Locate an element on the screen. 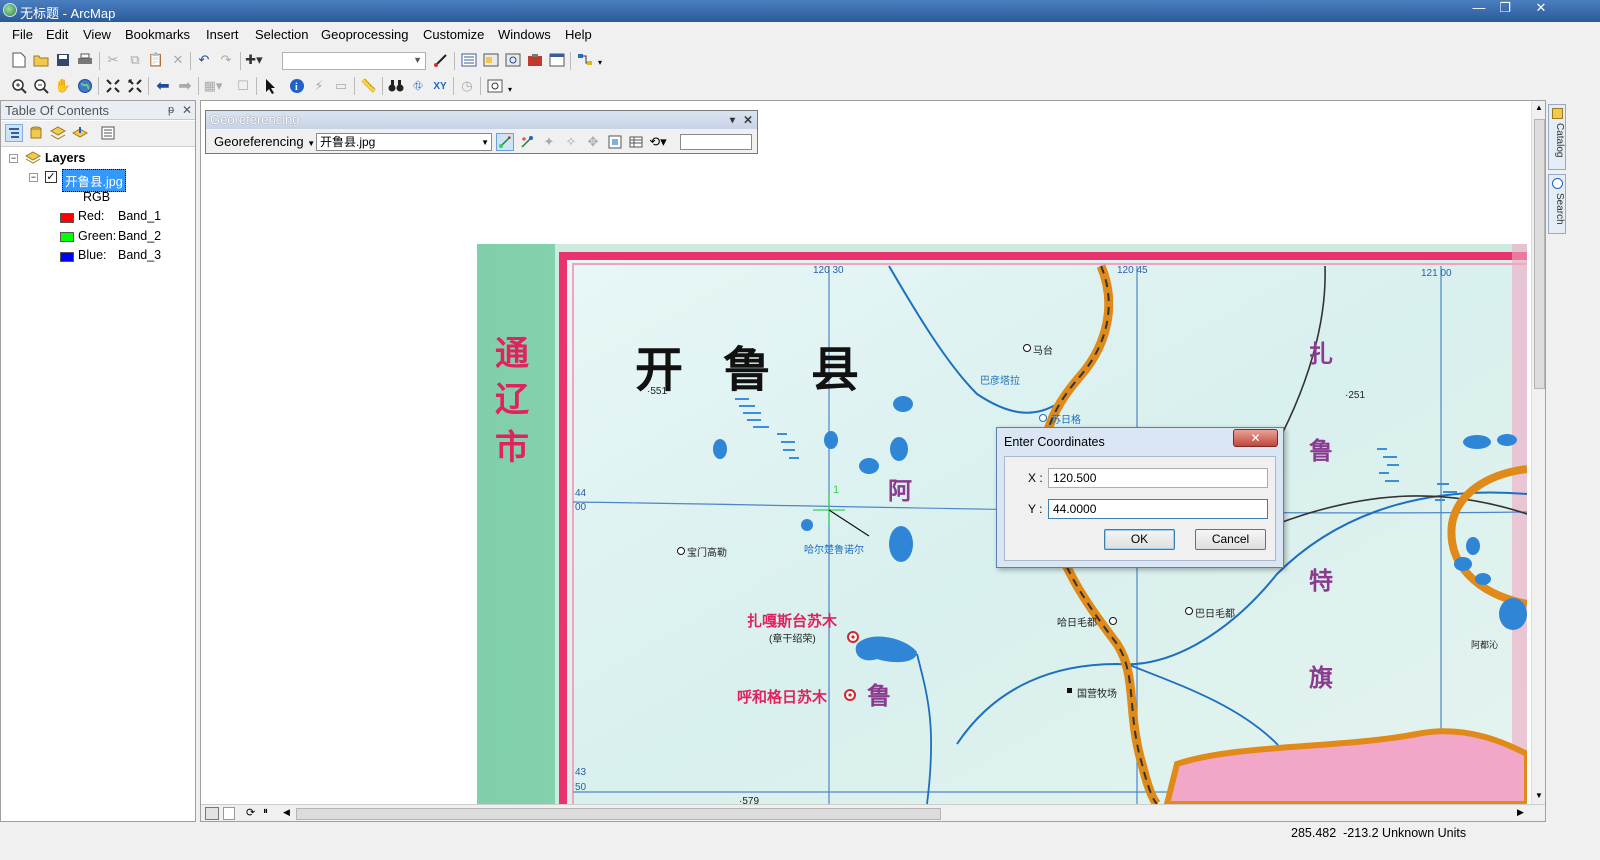  cancel-button: Cancel is located at coordinates (1230, 539).